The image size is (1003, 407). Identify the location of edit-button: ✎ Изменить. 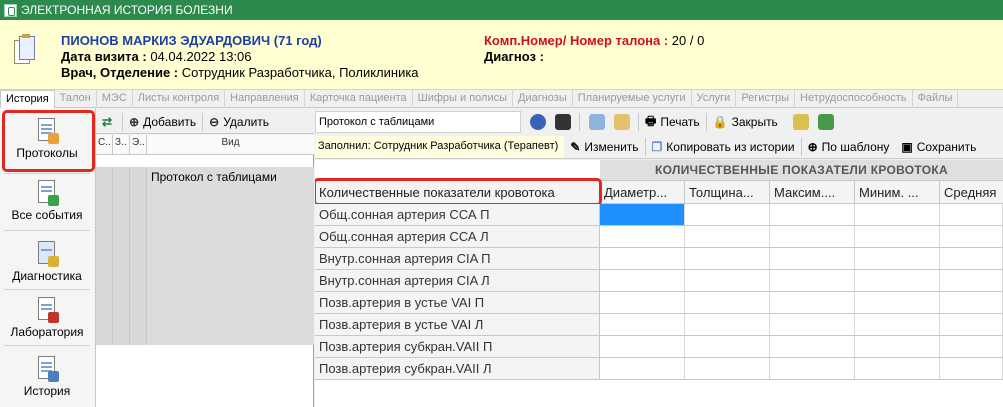
(604, 147).